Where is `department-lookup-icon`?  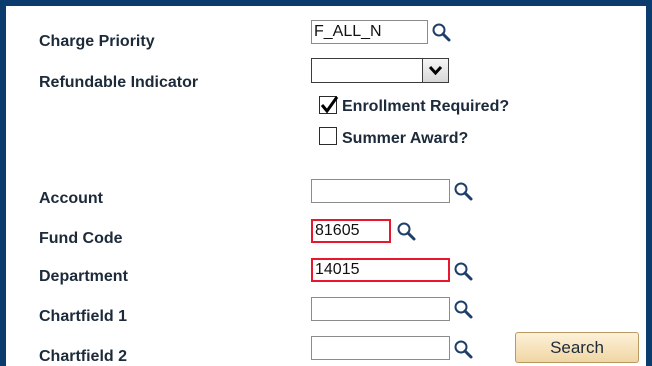 department-lookup-icon is located at coordinates (463, 271).